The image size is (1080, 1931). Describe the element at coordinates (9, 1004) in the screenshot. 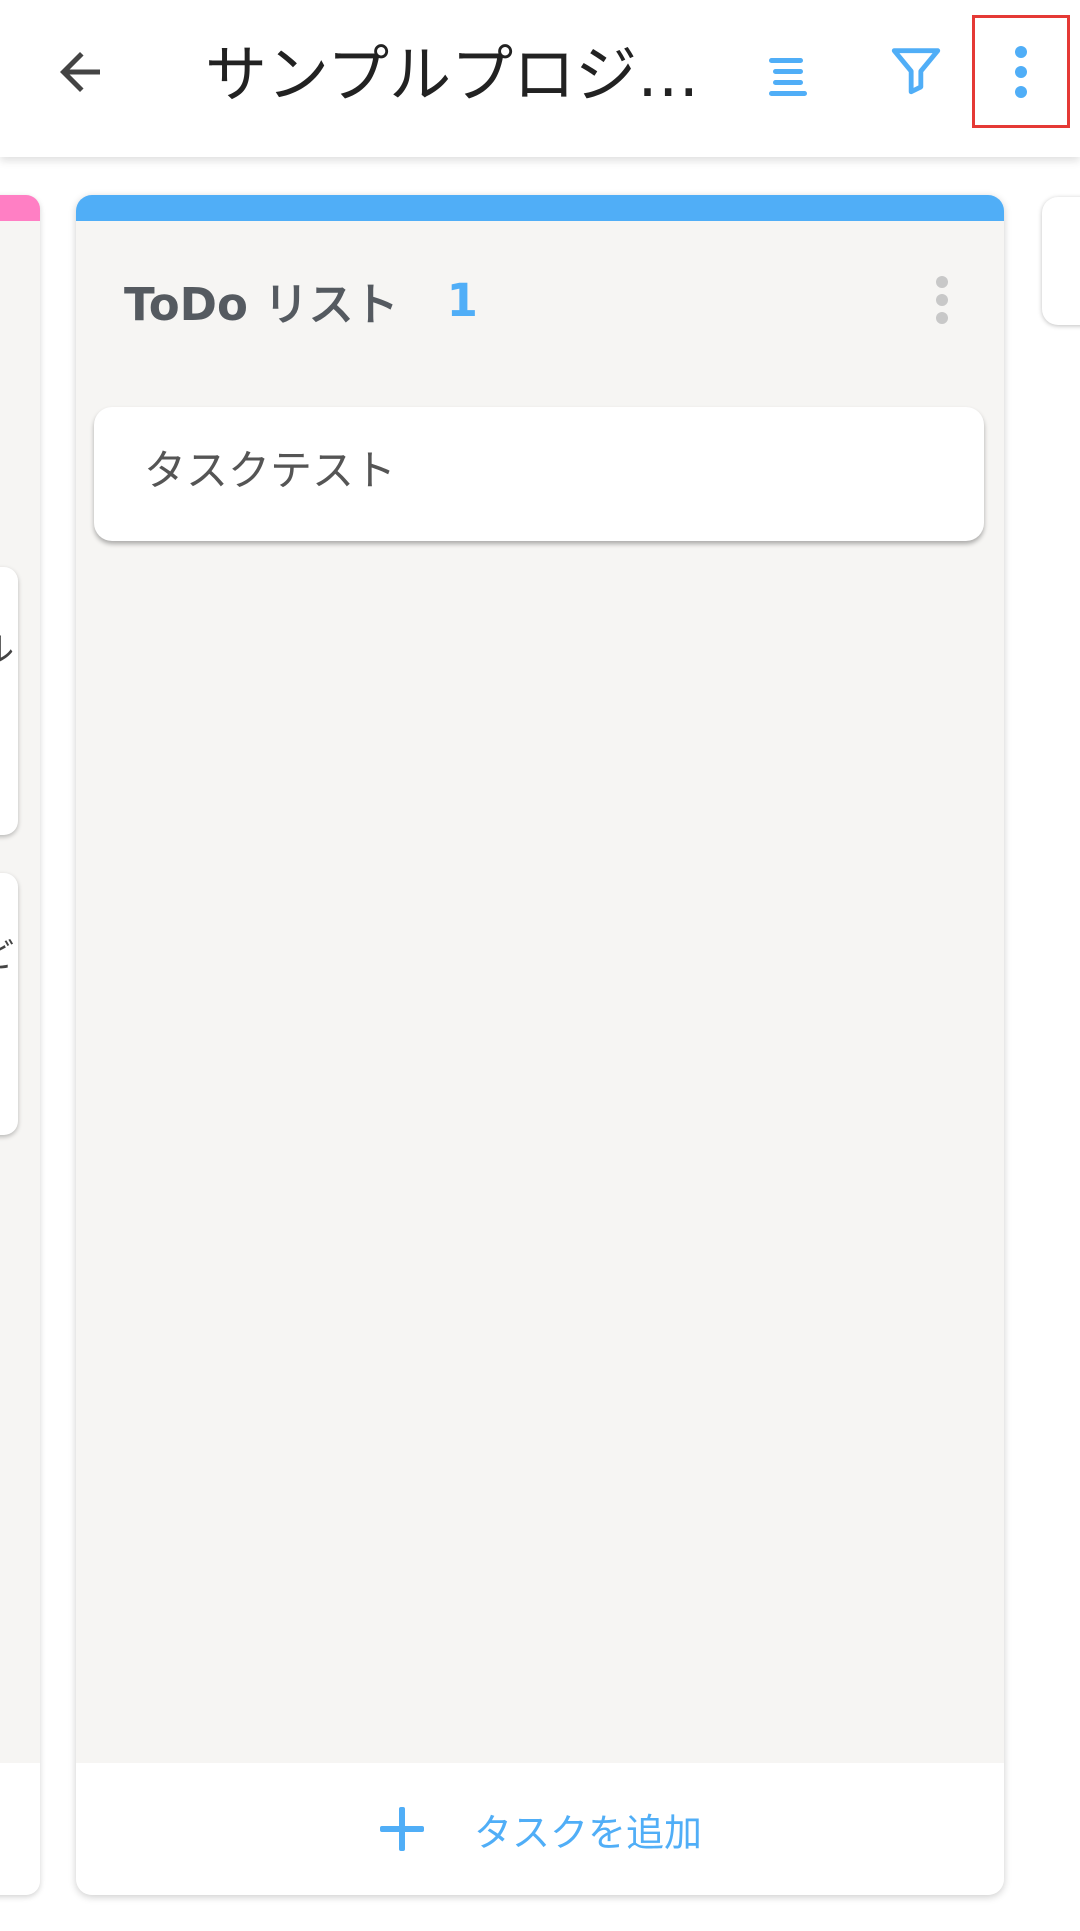

I see `task-card: ど` at that location.